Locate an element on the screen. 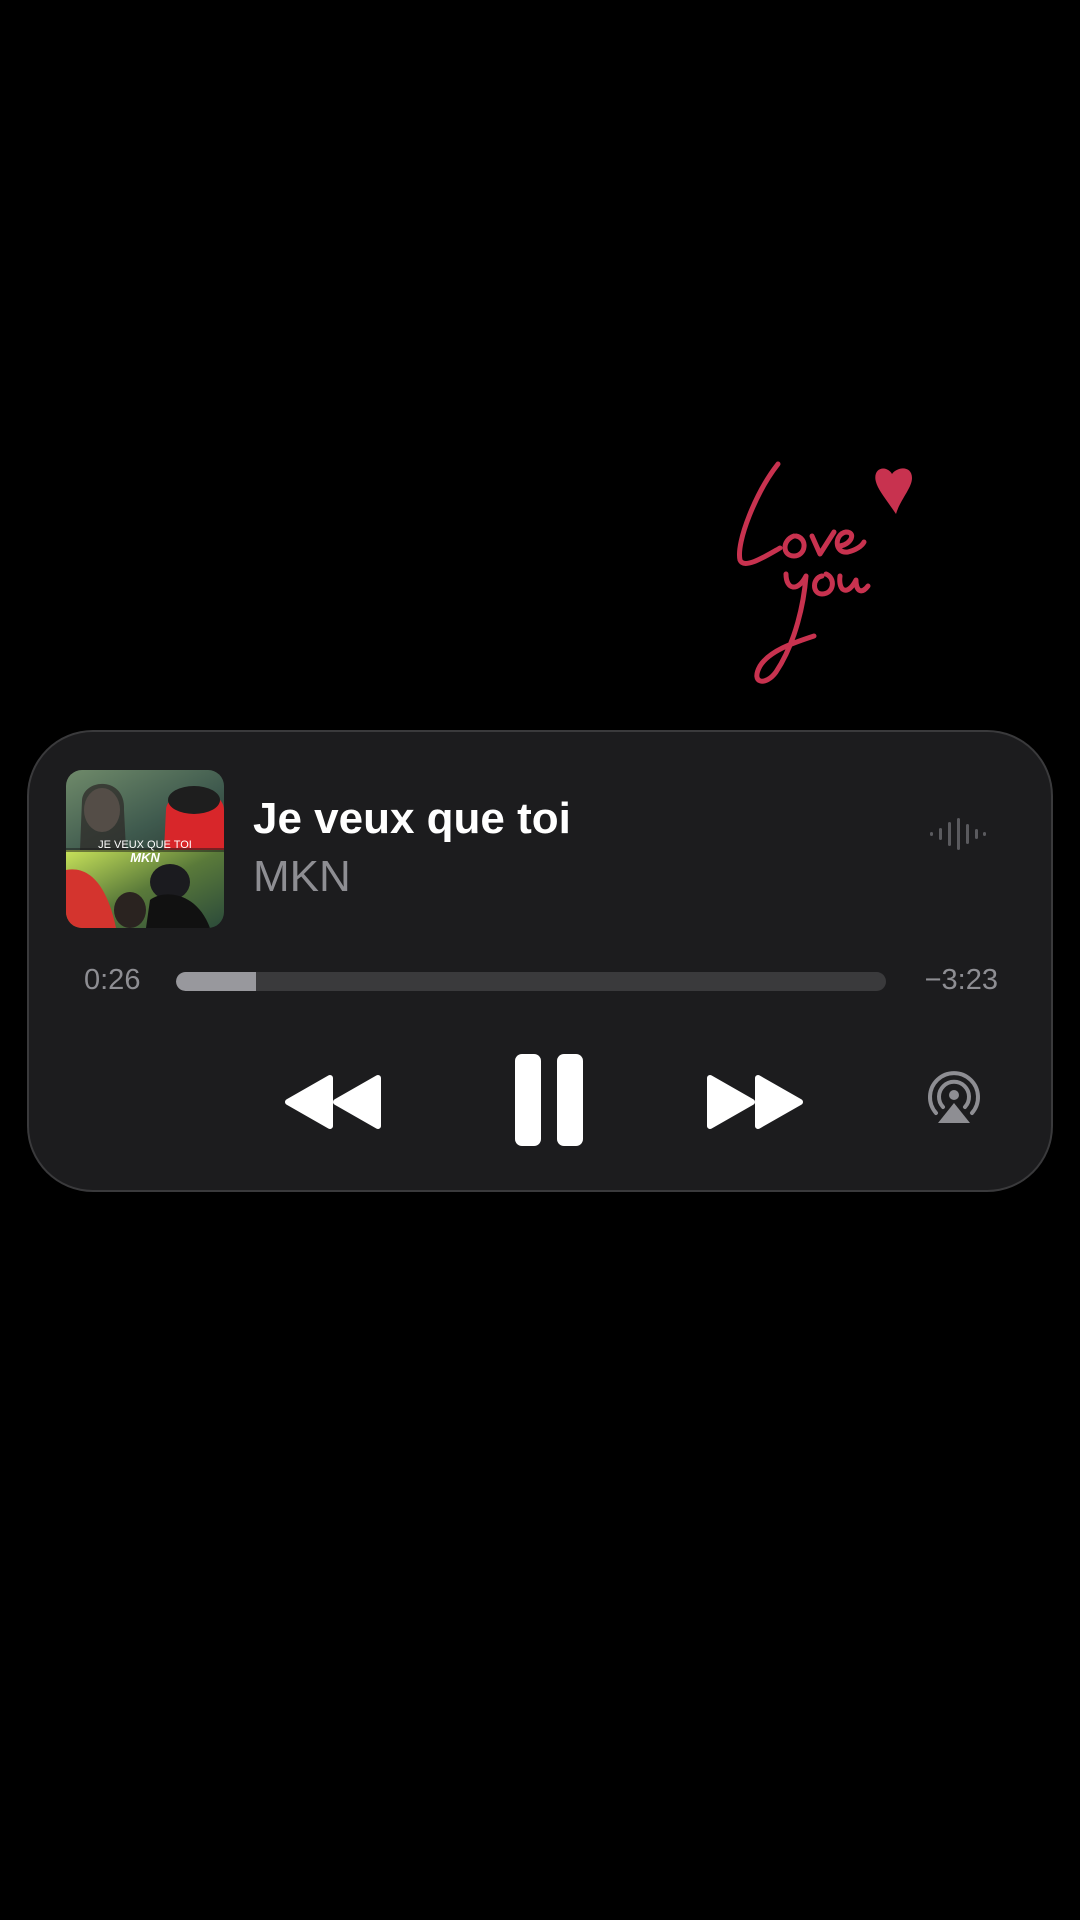 The height and width of the screenshot is (1920, 1080). rewind-button is located at coordinates (334, 1102).